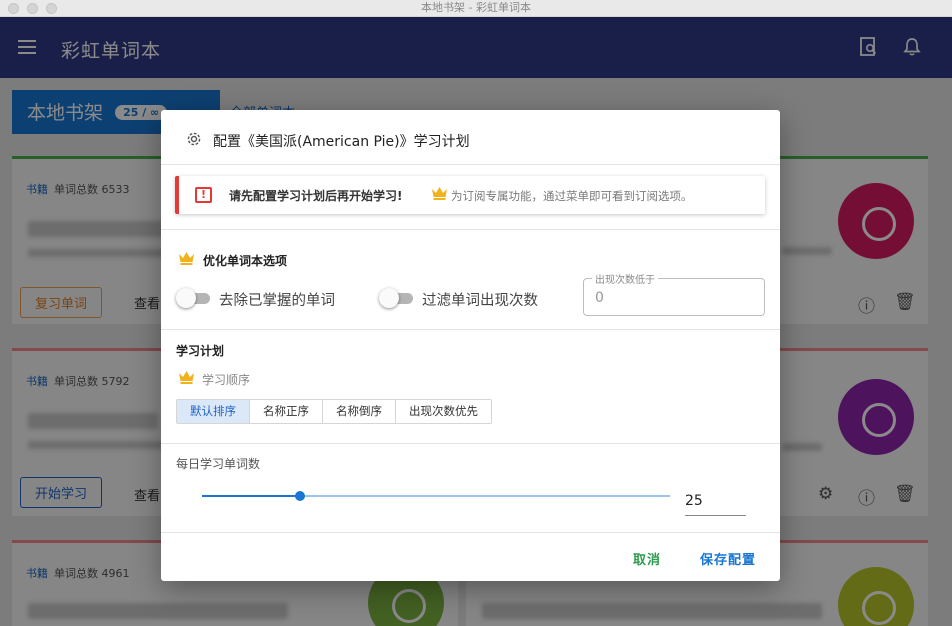 The height and width of the screenshot is (626, 952). I want to click on minimize-window-button, so click(32, 8).